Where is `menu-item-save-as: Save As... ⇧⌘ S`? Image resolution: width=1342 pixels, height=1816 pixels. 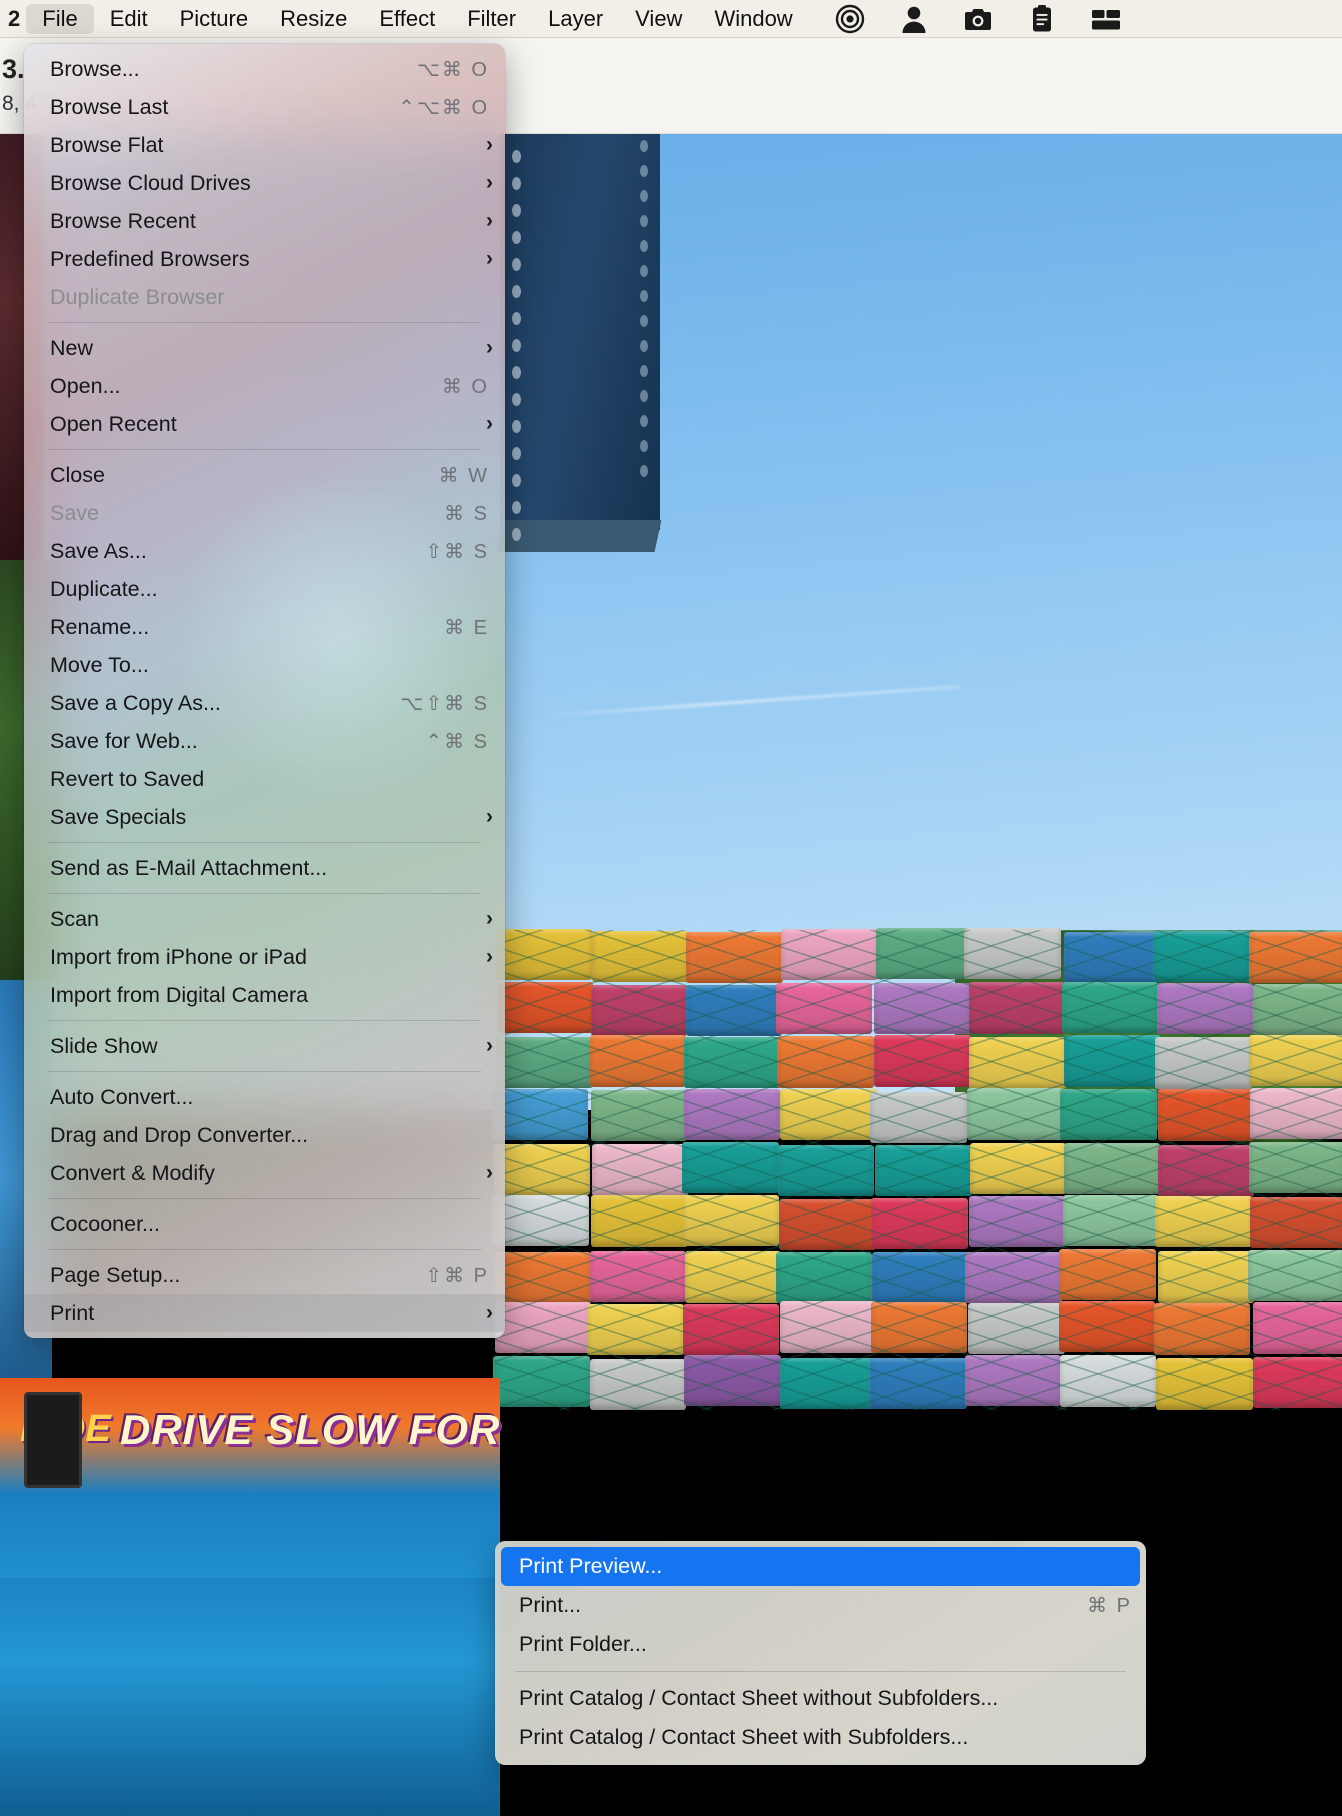
menu-item-save-as: Save As... ⇧⌘ S is located at coordinates (264, 551).